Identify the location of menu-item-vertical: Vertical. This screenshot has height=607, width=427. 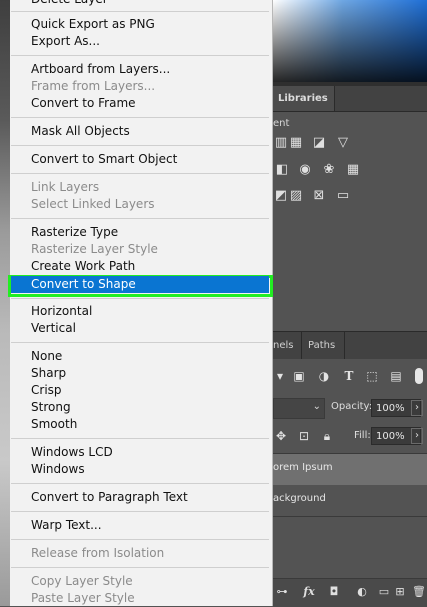
(140, 328).